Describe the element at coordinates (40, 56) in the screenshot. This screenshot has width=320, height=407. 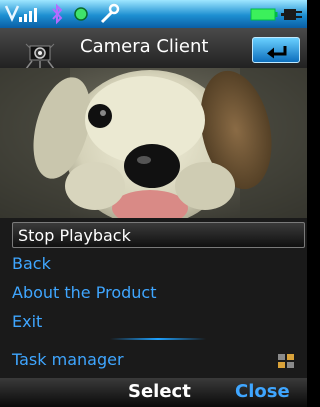
I see `app-icon` at that location.